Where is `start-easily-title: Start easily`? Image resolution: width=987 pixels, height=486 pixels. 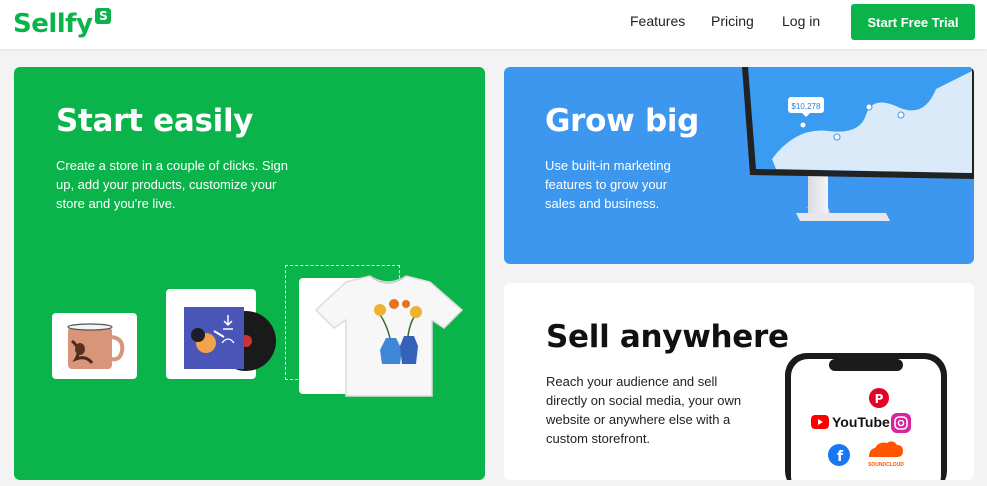
start-easily-title: Start easily is located at coordinates (155, 121).